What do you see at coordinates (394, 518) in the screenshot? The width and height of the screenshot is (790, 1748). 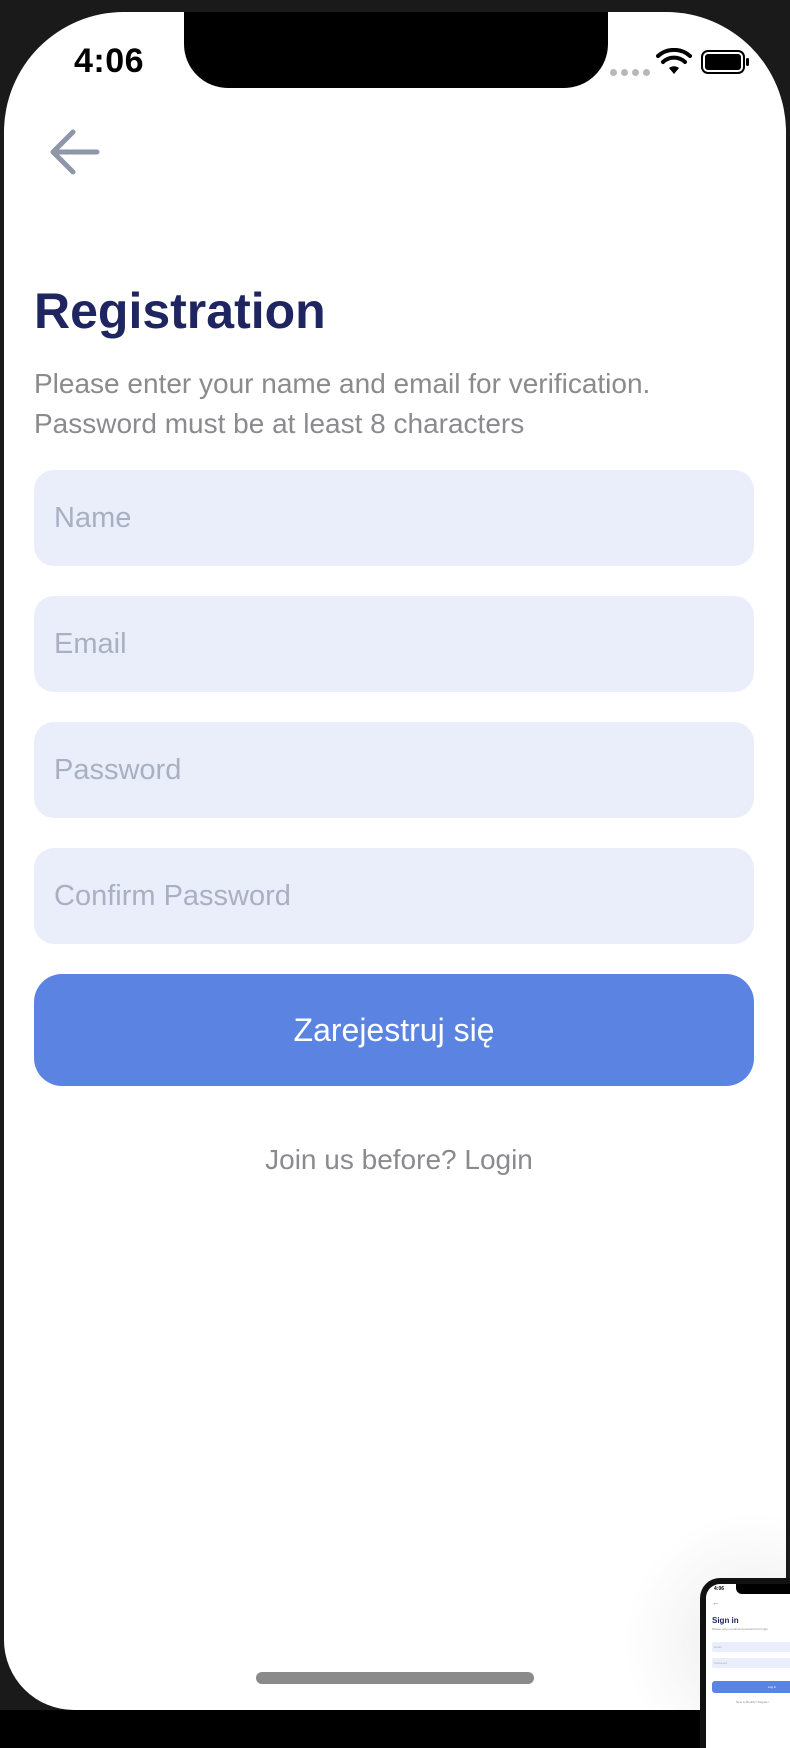 I see `name-field` at bounding box center [394, 518].